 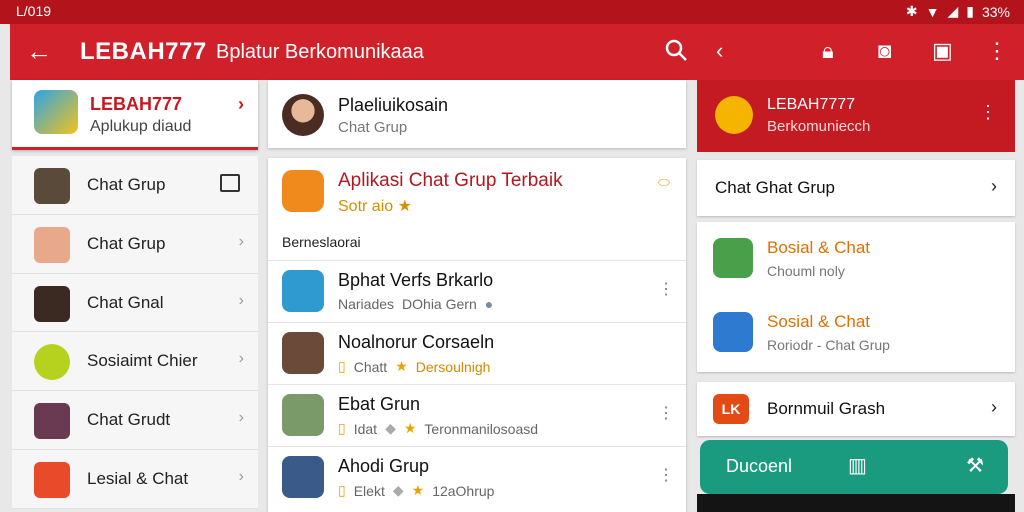 I want to click on chat-name: Plaeliuikosain, so click(x=393, y=105).